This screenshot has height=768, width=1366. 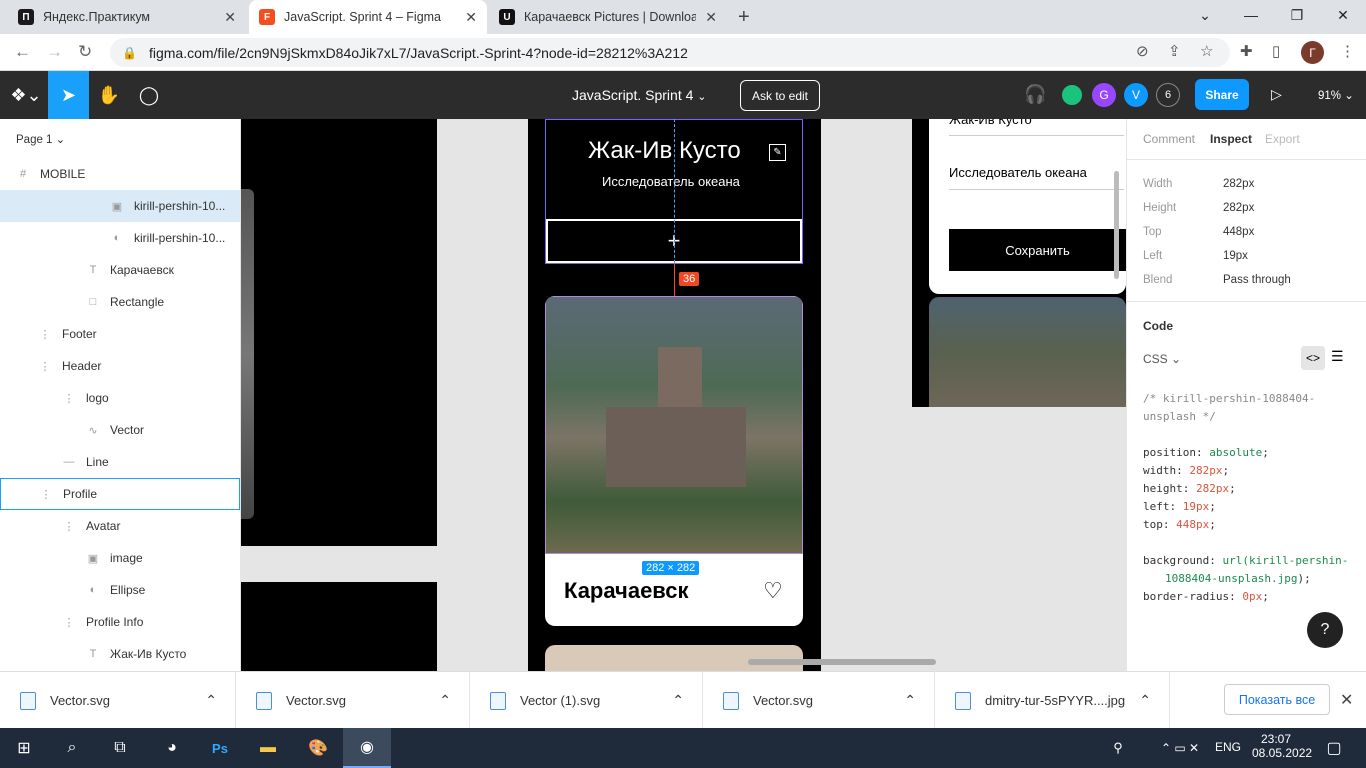 What do you see at coordinates (367, 748) in the screenshot?
I see `chrome-icon: ◉` at bounding box center [367, 748].